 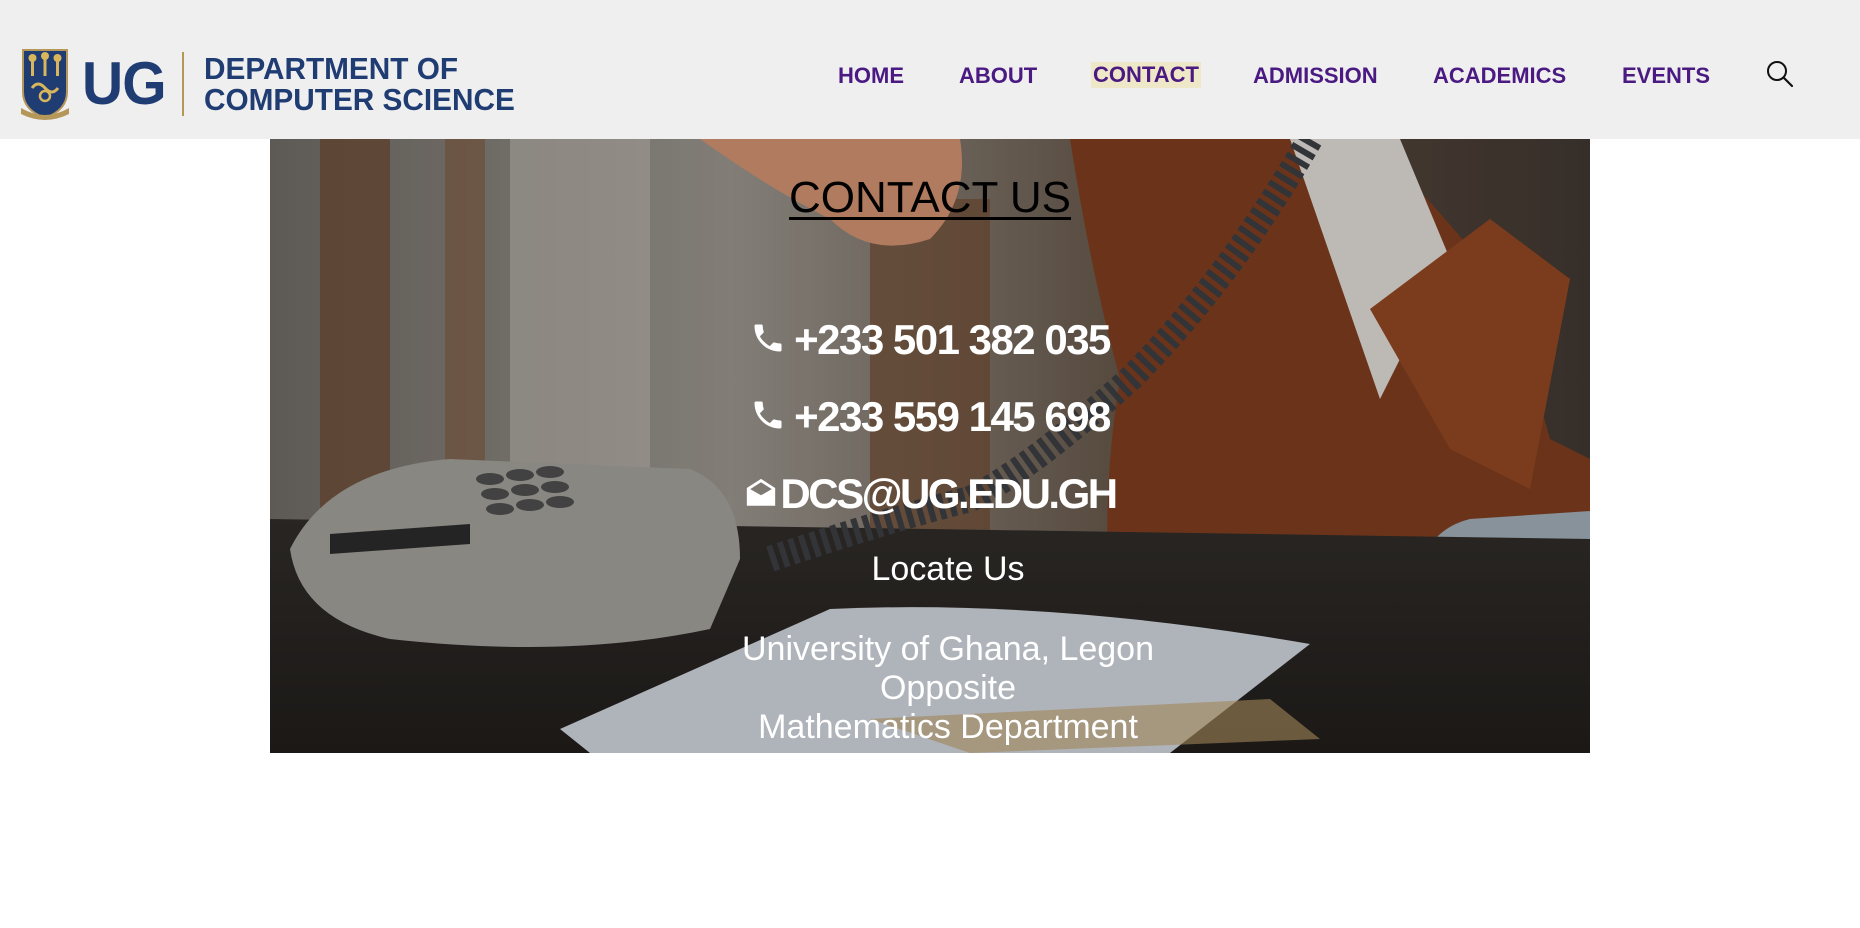 I want to click on nav-admission: ADMISSION, so click(x=1315, y=76).